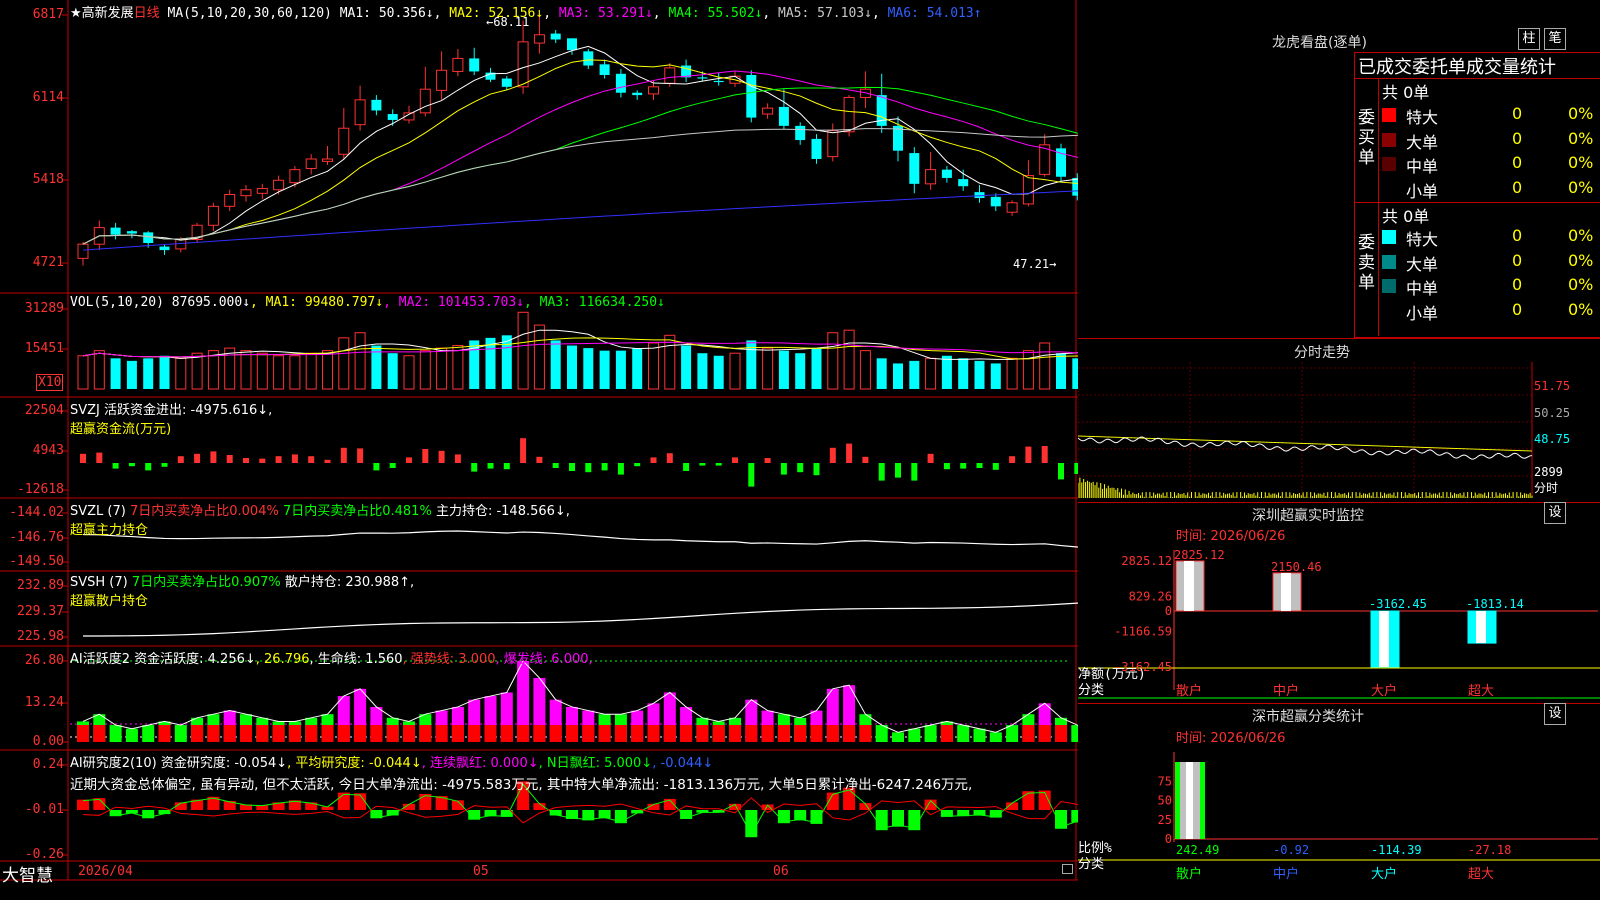 Image resolution: width=1600 pixels, height=900 pixels. What do you see at coordinates (48, 262) in the screenshot?
I see `price-axis-label: 4721` at bounding box center [48, 262].